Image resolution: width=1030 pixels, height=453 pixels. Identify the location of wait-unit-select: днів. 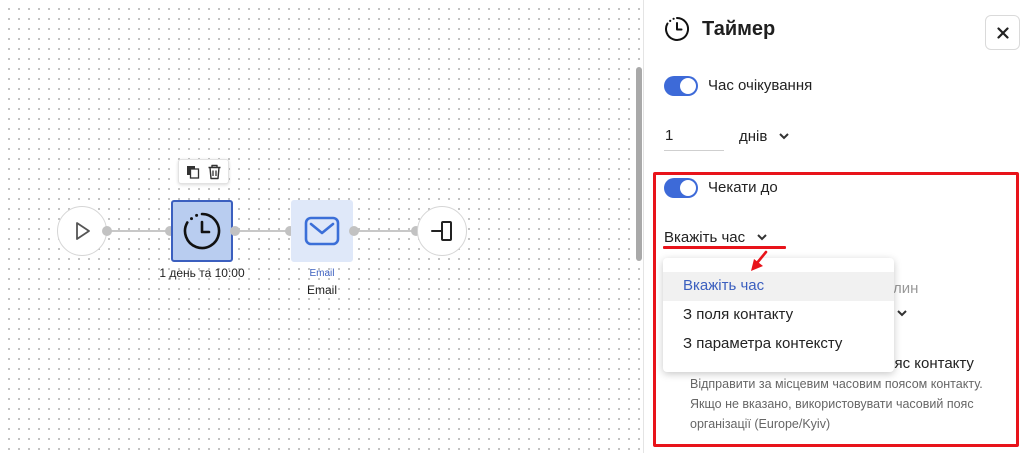
(764, 136).